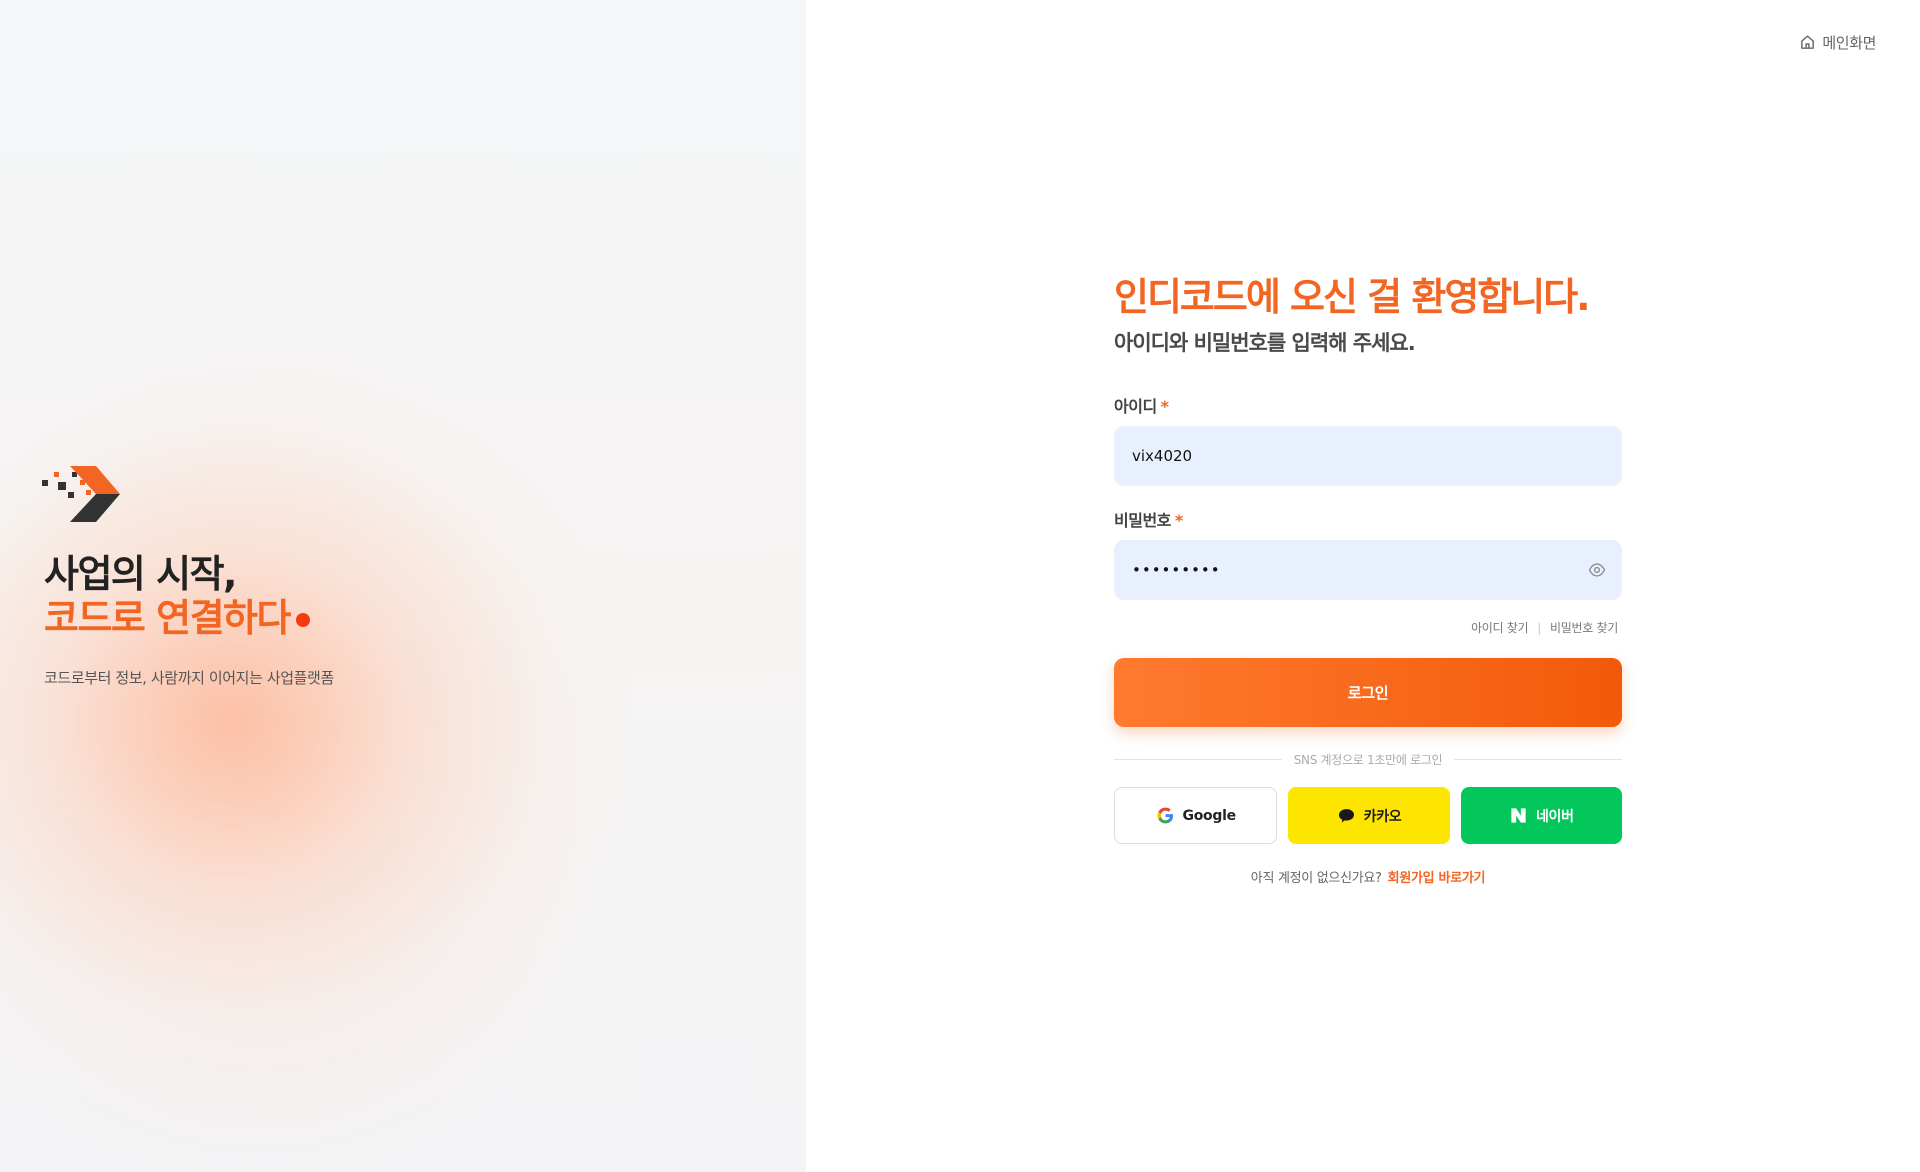  What do you see at coordinates (1142, 520) in the screenshot?
I see `password-label-text: 비밀번호` at bounding box center [1142, 520].